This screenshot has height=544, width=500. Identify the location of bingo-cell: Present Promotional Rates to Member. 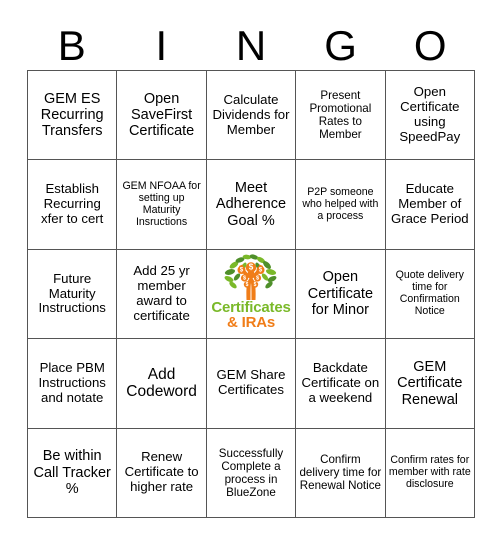
(341, 116).